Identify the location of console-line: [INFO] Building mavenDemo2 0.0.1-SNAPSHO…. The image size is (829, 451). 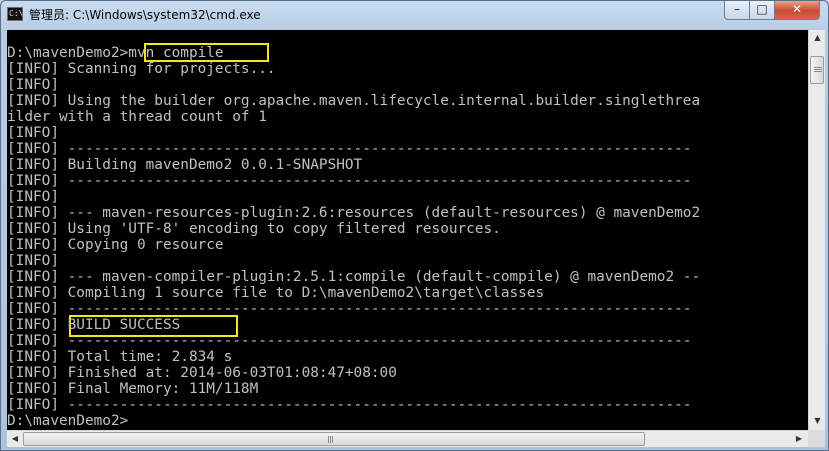
(185, 165).